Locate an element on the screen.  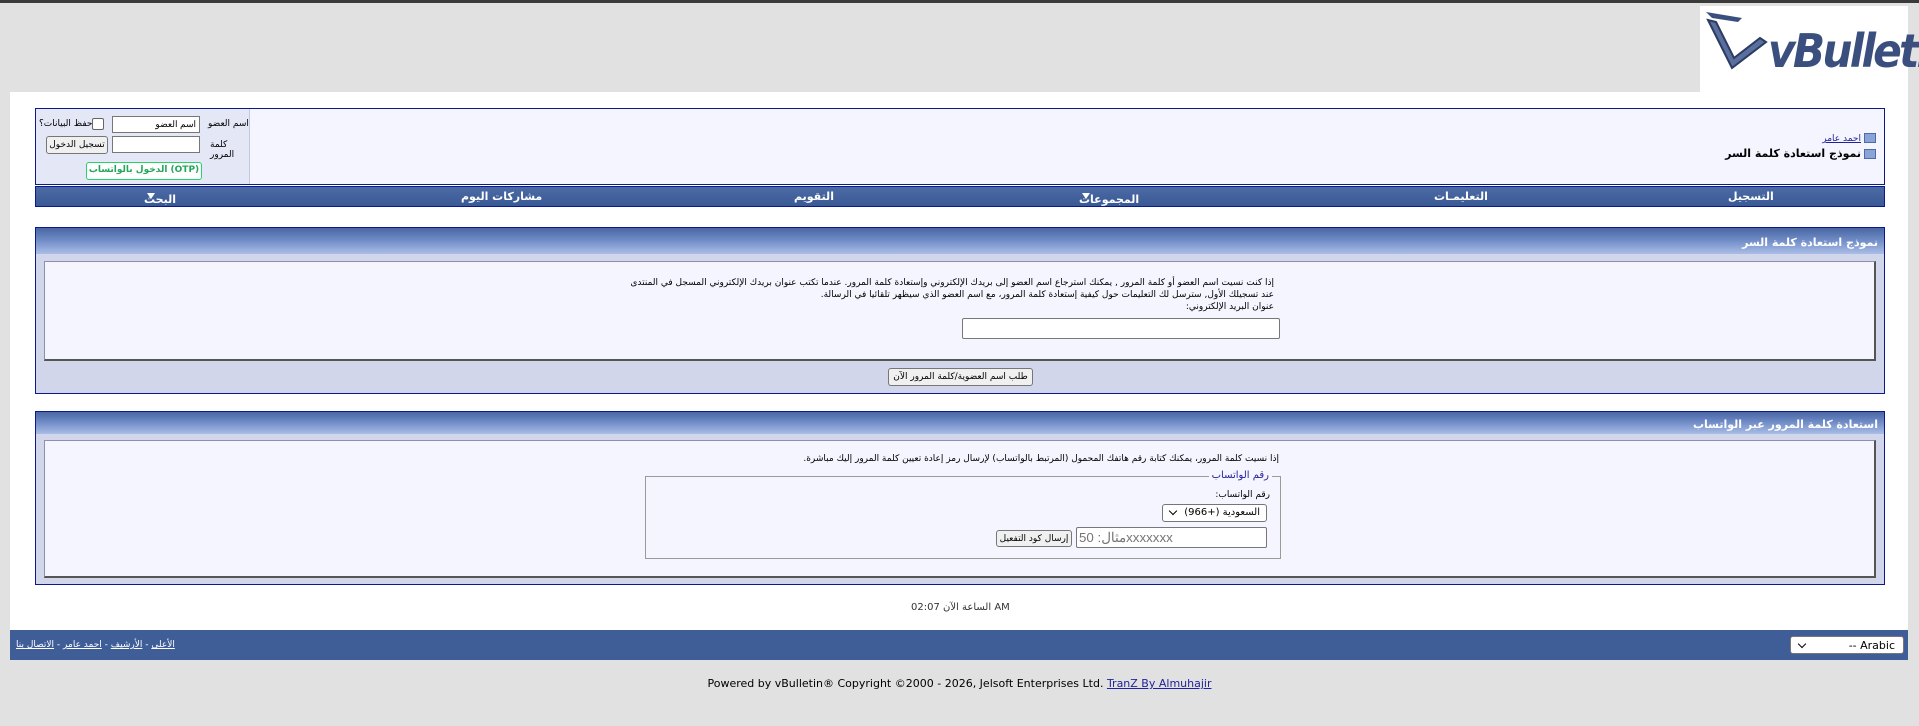
tranz-link: TranZ By Almuhajir is located at coordinates (1159, 683).